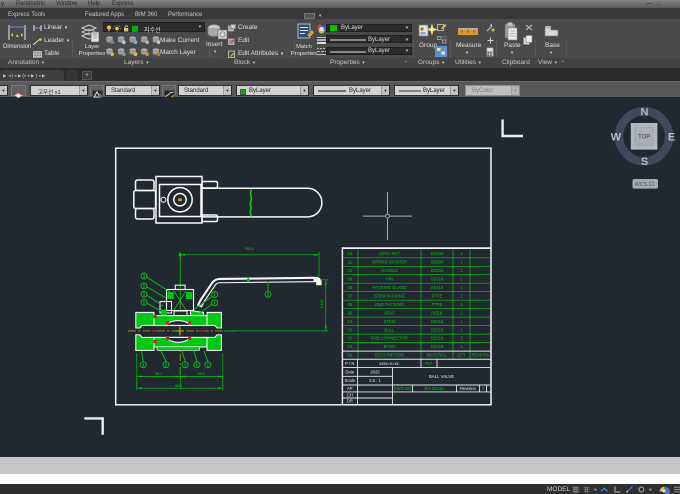 Image resolution: width=680 pixels, height=494 pixels. Describe the element at coordinates (178, 386) in the screenshot. I see `svg-text: 88.9` at that location.